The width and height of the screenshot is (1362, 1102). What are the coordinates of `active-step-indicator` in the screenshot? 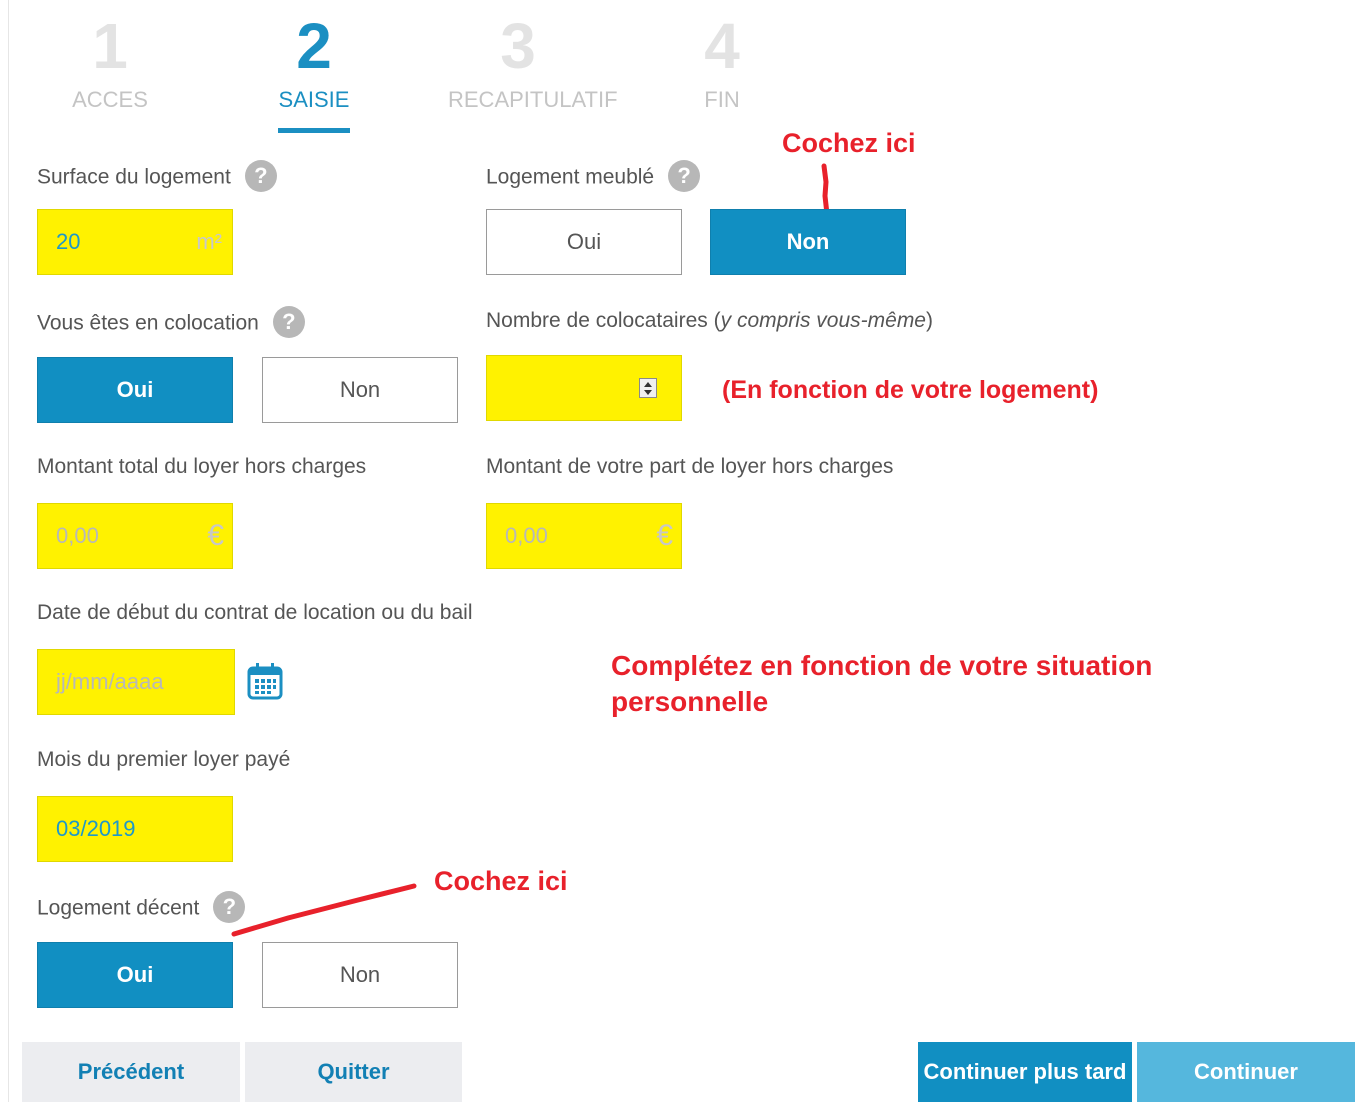 It's located at (314, 130).